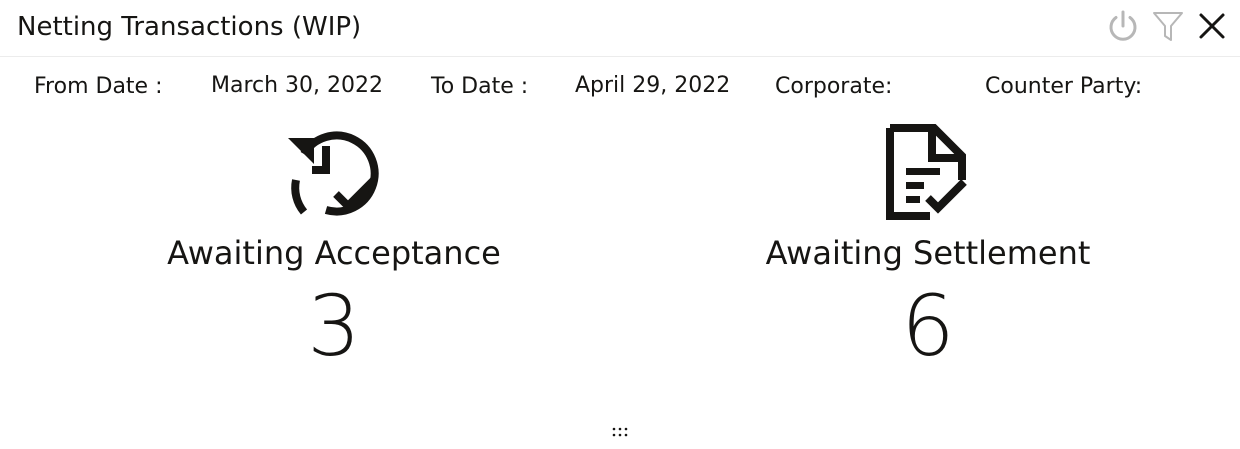 This screenshot has width=1240, height=449. What do you see at coordinates (620, 28) in the screenshot?
I see `widget-header: Netting Transactions (WIP)` at bounding box center [620, 28].